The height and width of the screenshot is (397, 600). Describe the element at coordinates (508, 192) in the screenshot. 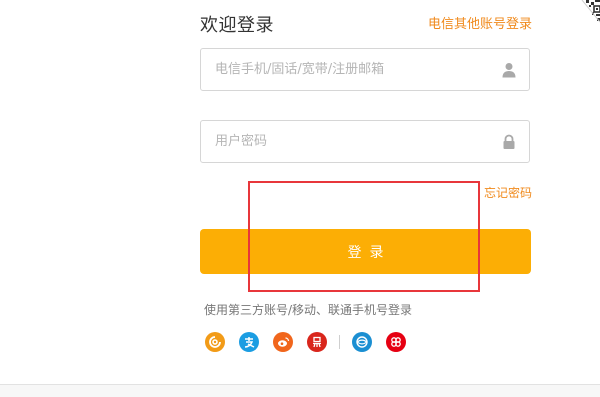

I see `forgot-password-link: 忘记密码` at that location.